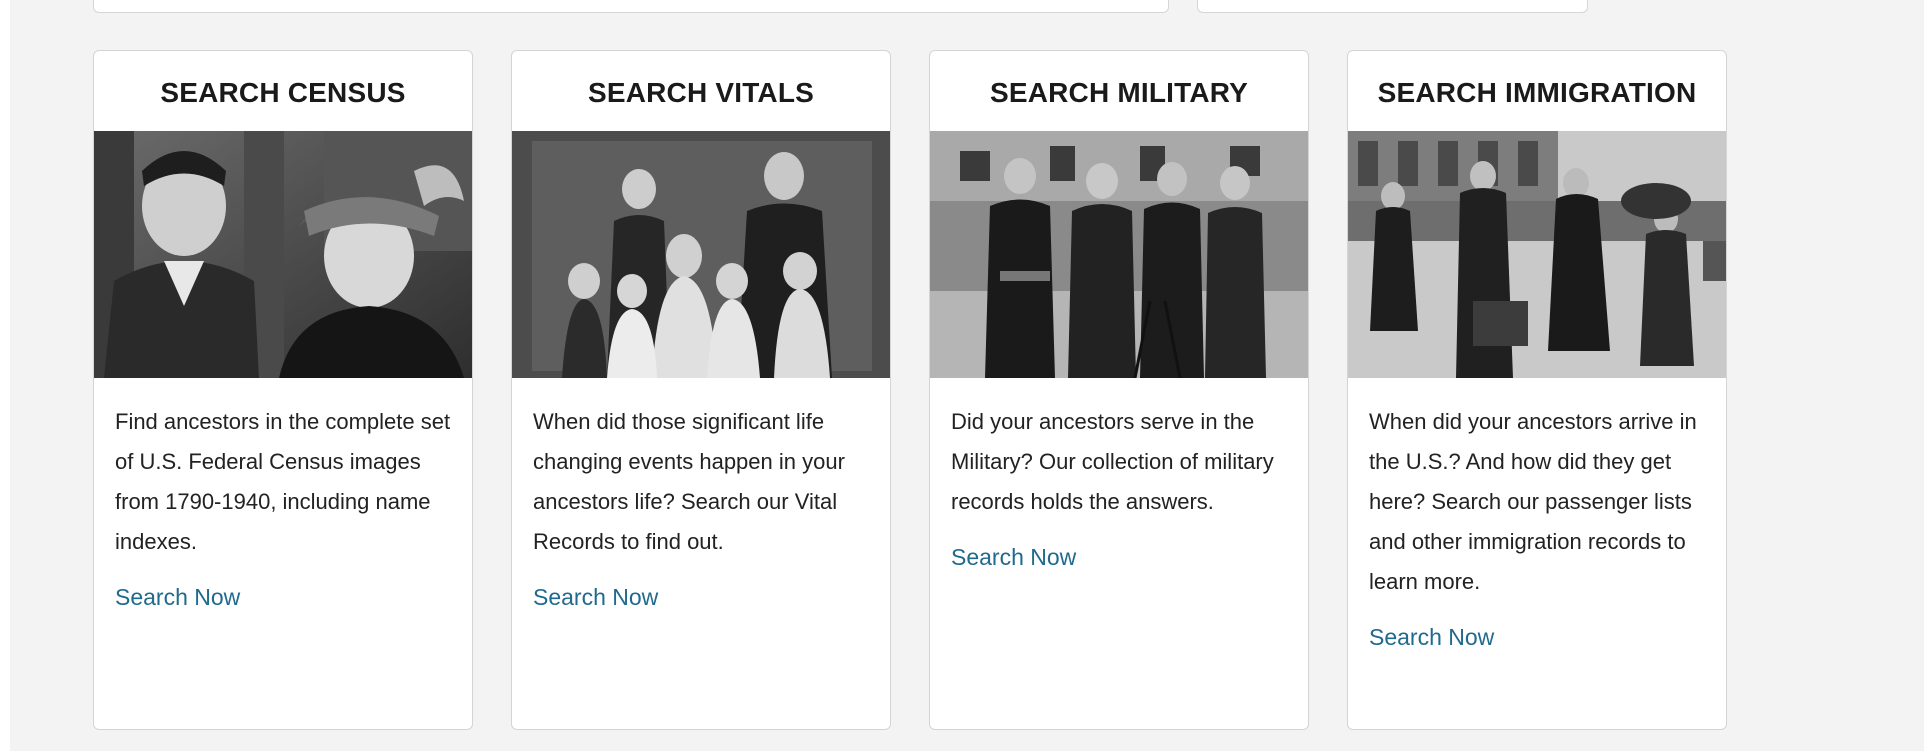  Describe the element at coordinates (283, 254) in the screenshot. I see `census-photo` at that location.